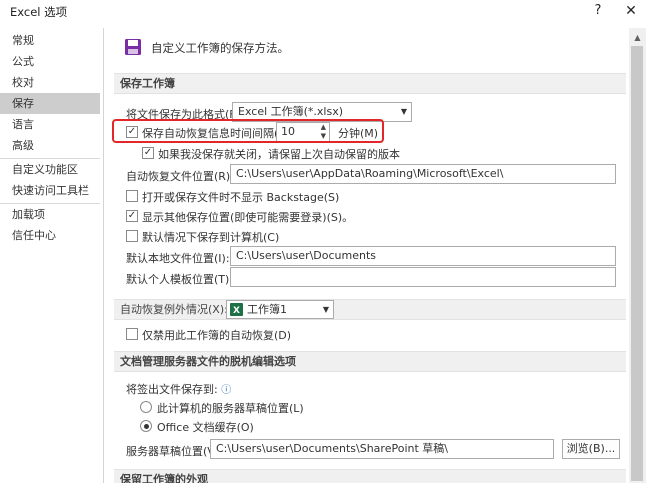 This screenshot has height=483, width=650. What do you see at coordinates (50, 235) in the screenshot?
I see `nav-item-trust-center: 信任中心` at bounding box center [50, 235].